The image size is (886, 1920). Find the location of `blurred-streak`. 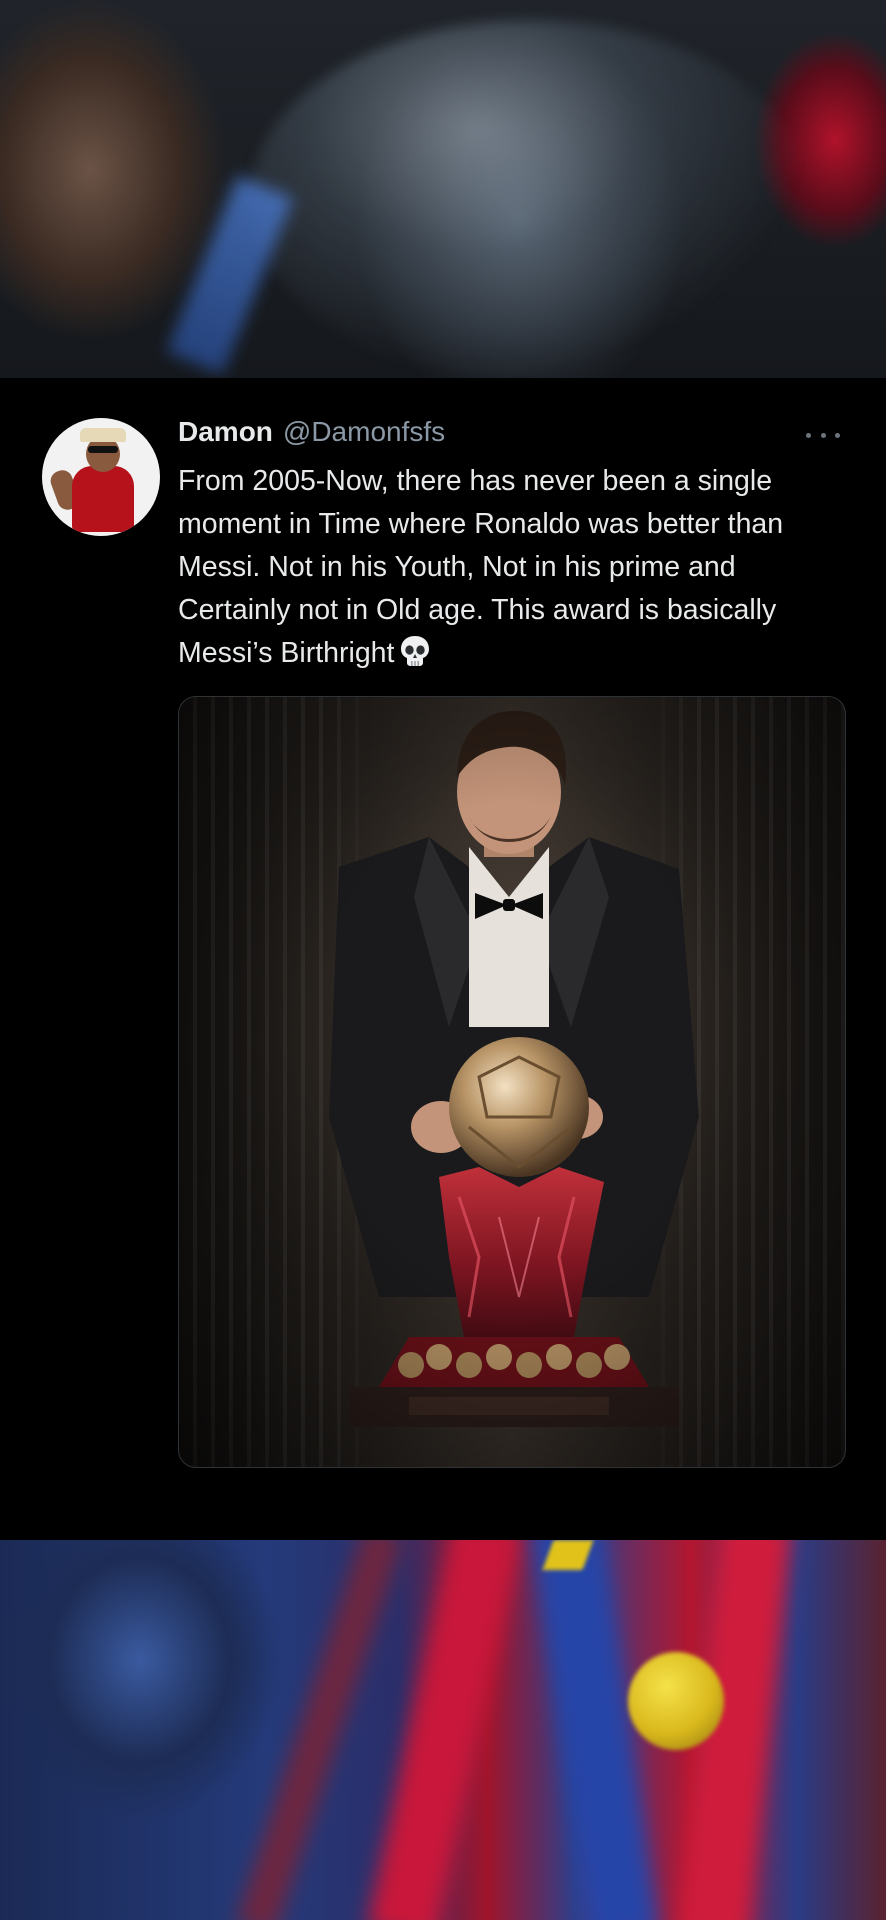

blurred-streak is located at coordinates (230, 275).